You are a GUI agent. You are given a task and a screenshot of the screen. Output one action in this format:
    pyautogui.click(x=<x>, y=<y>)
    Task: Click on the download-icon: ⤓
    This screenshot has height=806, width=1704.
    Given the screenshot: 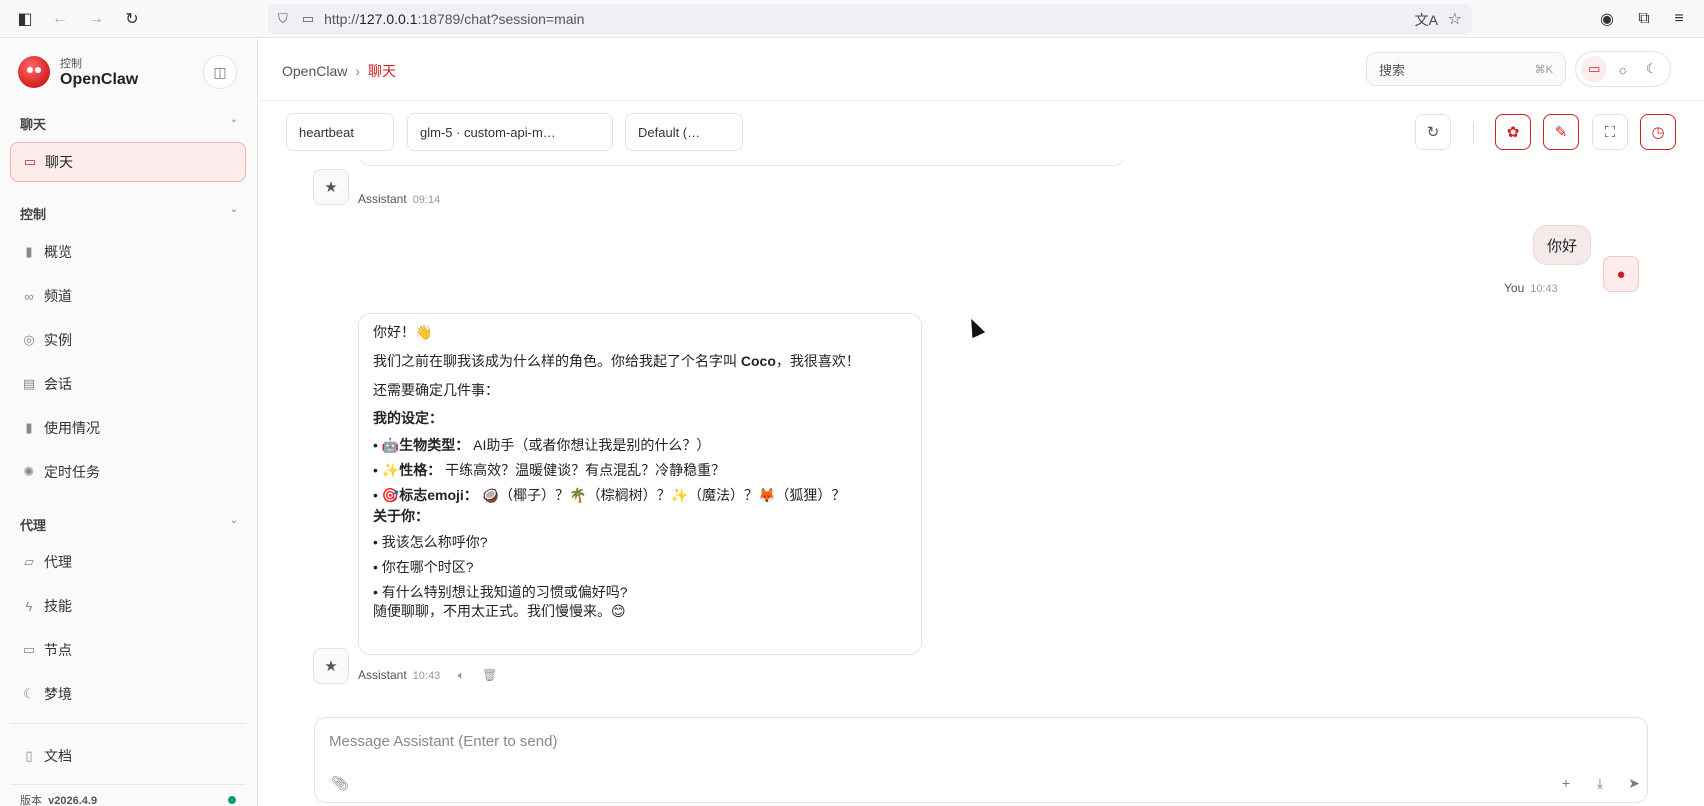 What is the action you would take?
    pyautogui.click(x=1600, y=783)
    